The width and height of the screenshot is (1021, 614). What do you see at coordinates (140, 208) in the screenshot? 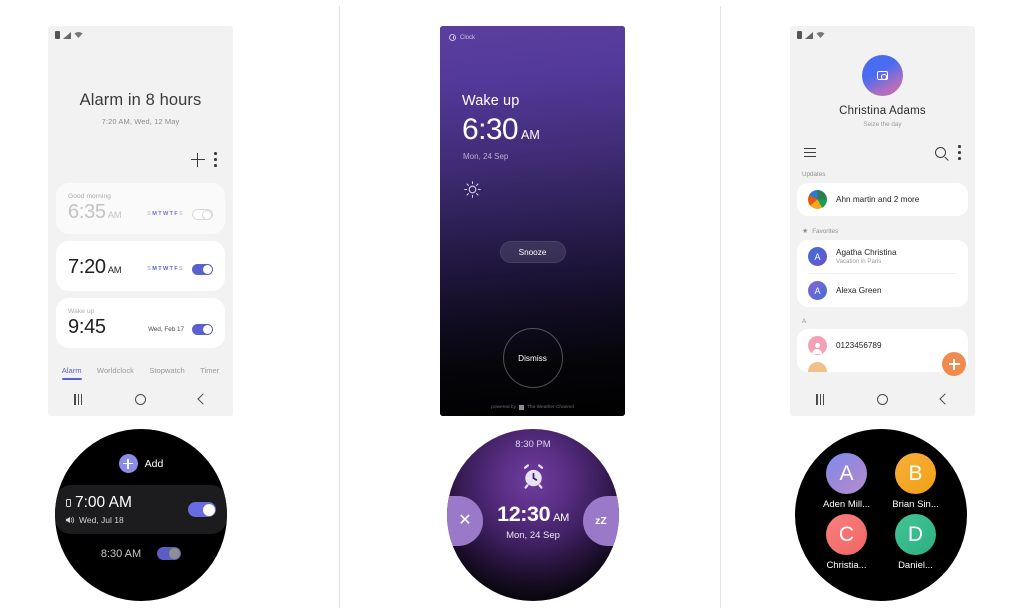
I see `alarm-card: Good morning 6:35 AM SMTWTFS` at bounding box center [140, 208].